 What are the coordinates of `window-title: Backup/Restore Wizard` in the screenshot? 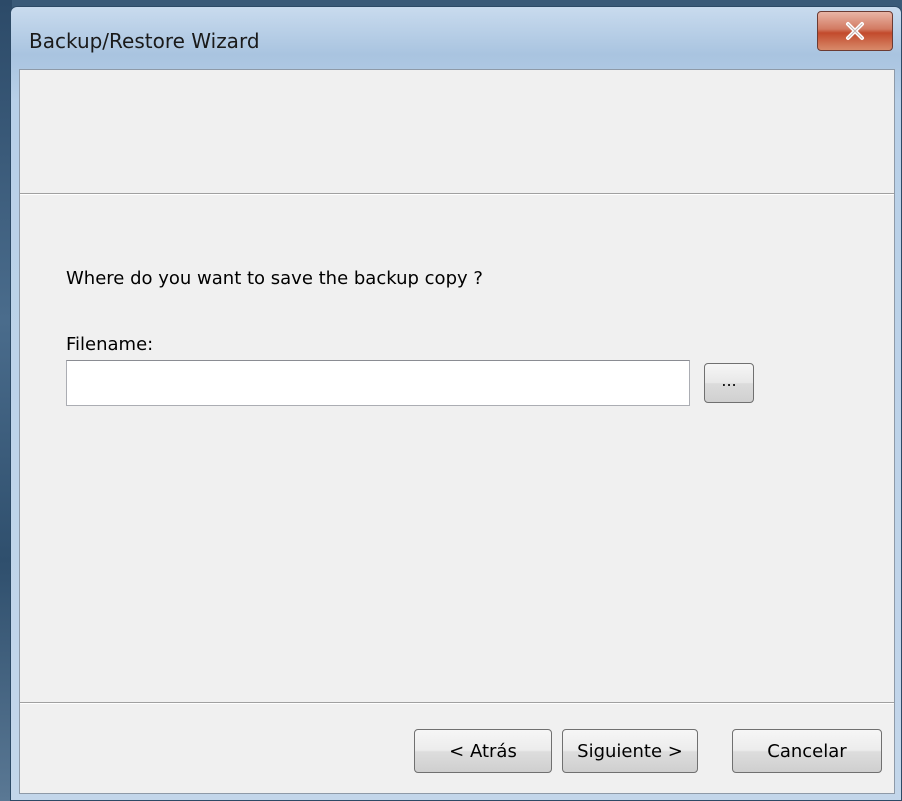 It's located at (144, 41).